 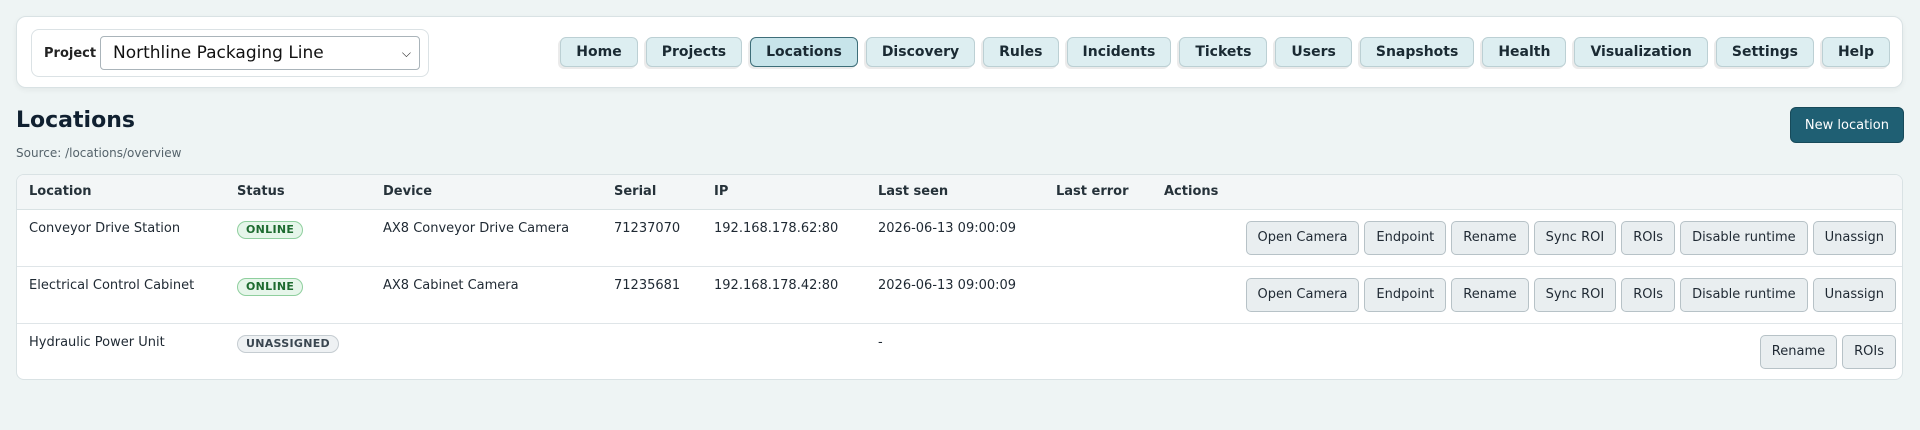 What do you see at coordinates (99, 153) in the screenshot?
I see `source-path: Source: /locations/overview` at bounding box center [99, 153].